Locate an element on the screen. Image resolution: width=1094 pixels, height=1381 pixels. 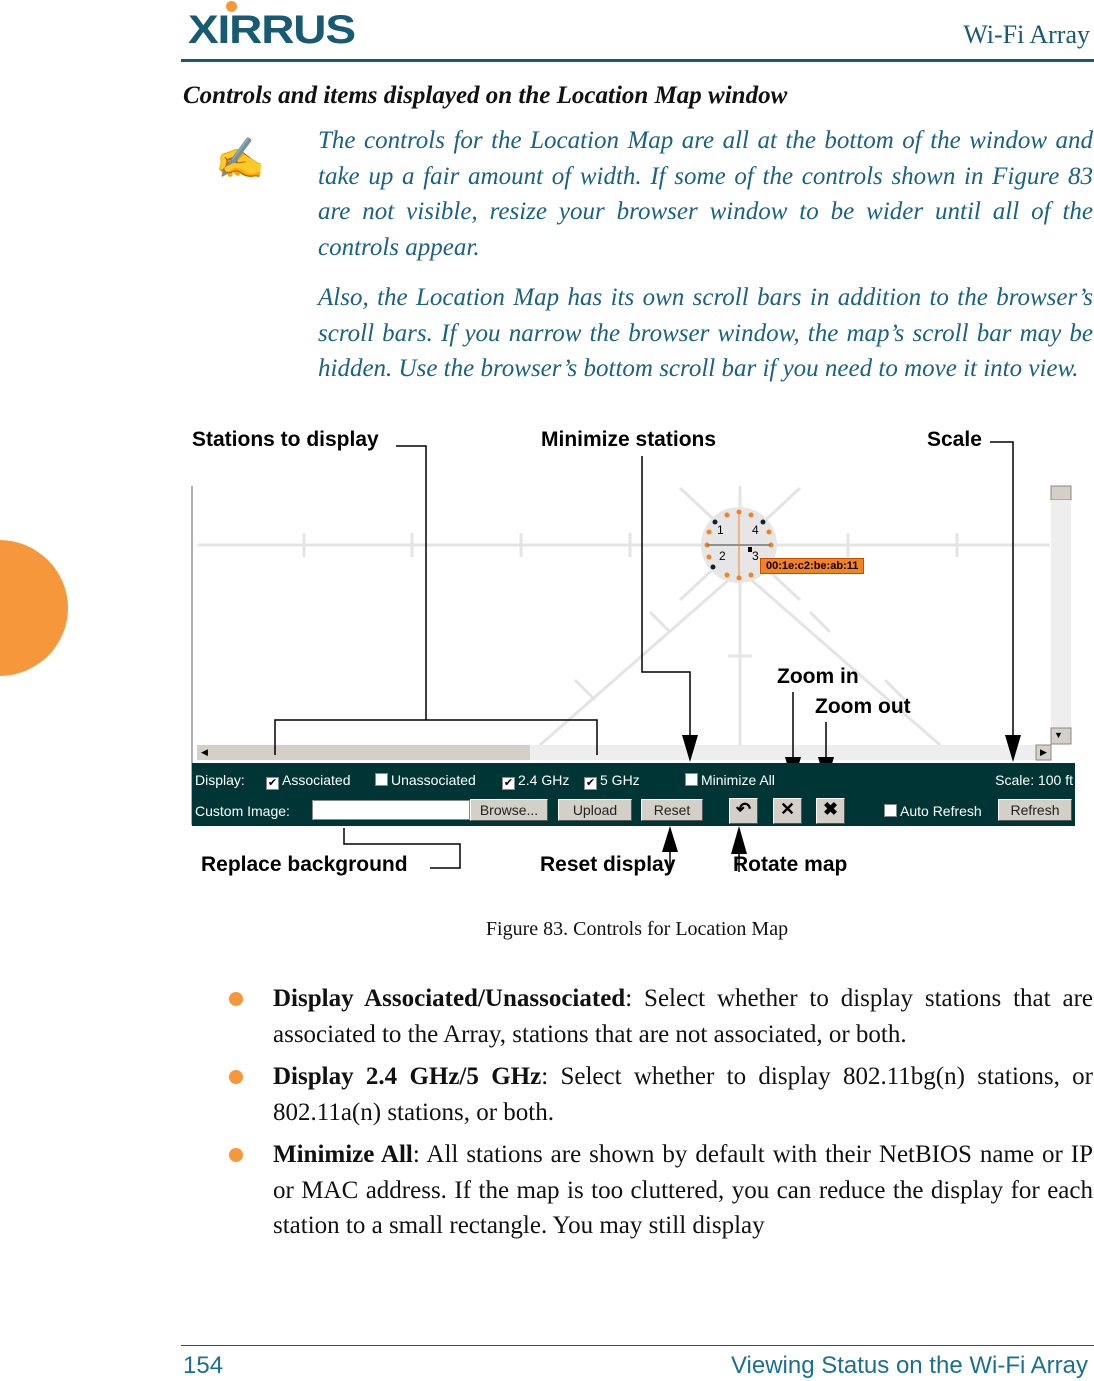
checkbox-label: Unassociated is located at coordinates (433, 780).